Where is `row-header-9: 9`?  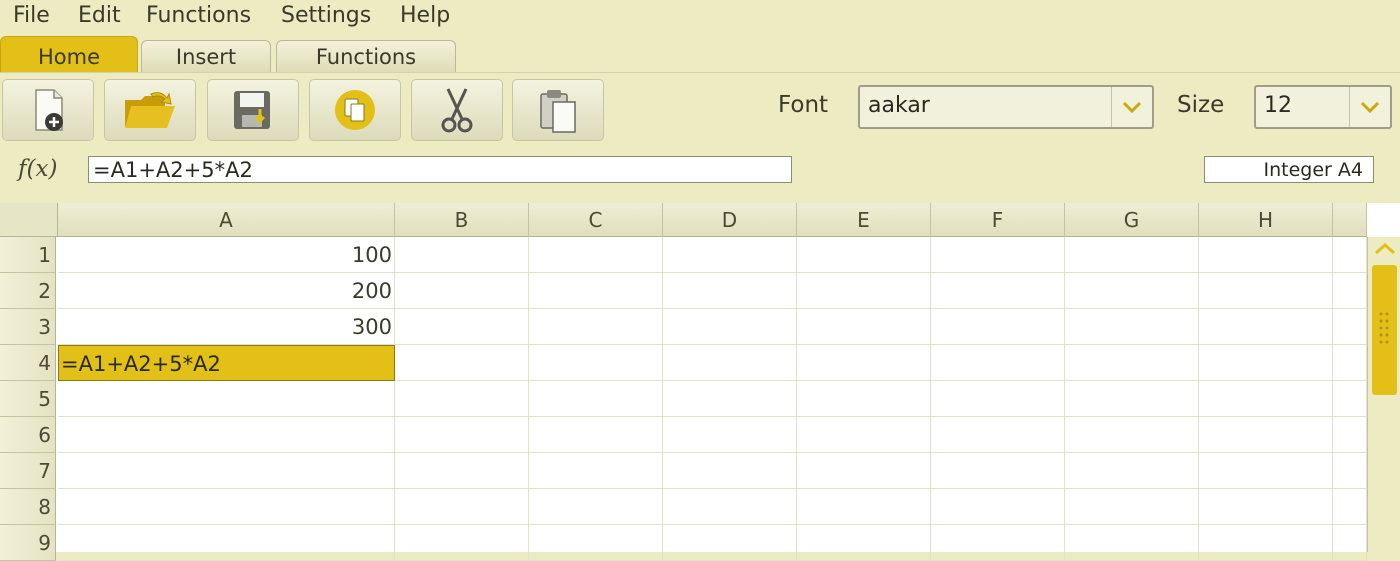
row-header-9: 9 is located at coordinates (28, 543).